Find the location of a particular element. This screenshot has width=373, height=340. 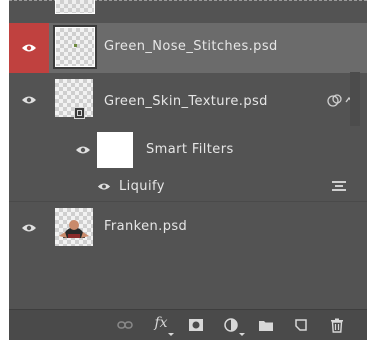

smart-filter-mask-thumbnail is located at coordinates (115, 150).